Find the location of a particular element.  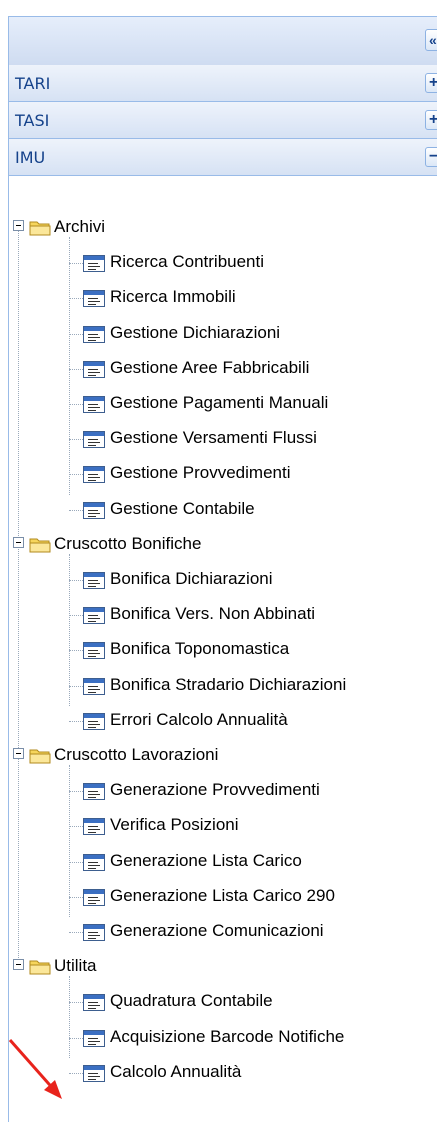

double-chevron-left-icon: « is located at coordinates (433, 40).